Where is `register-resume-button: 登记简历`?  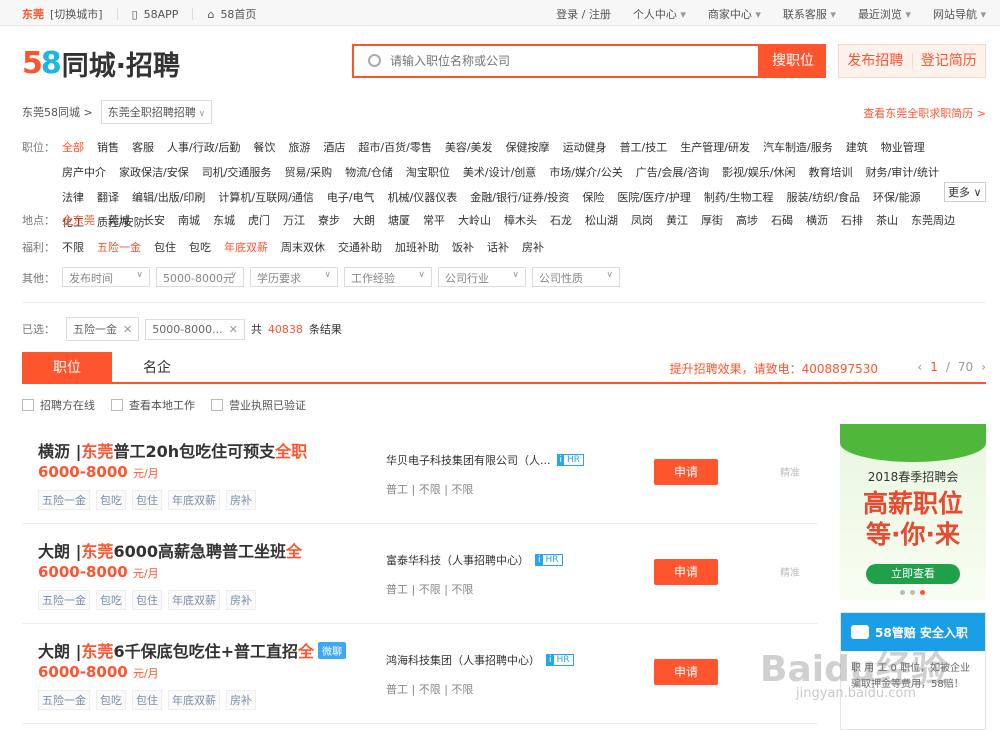 register-resume-button: 登记简历 is located at coordinates (949, 61).